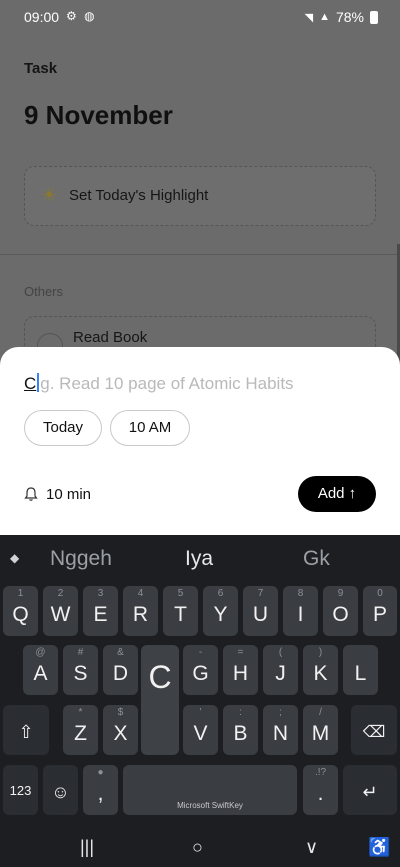  I want to click on key-j: (J, so click(280, 670).